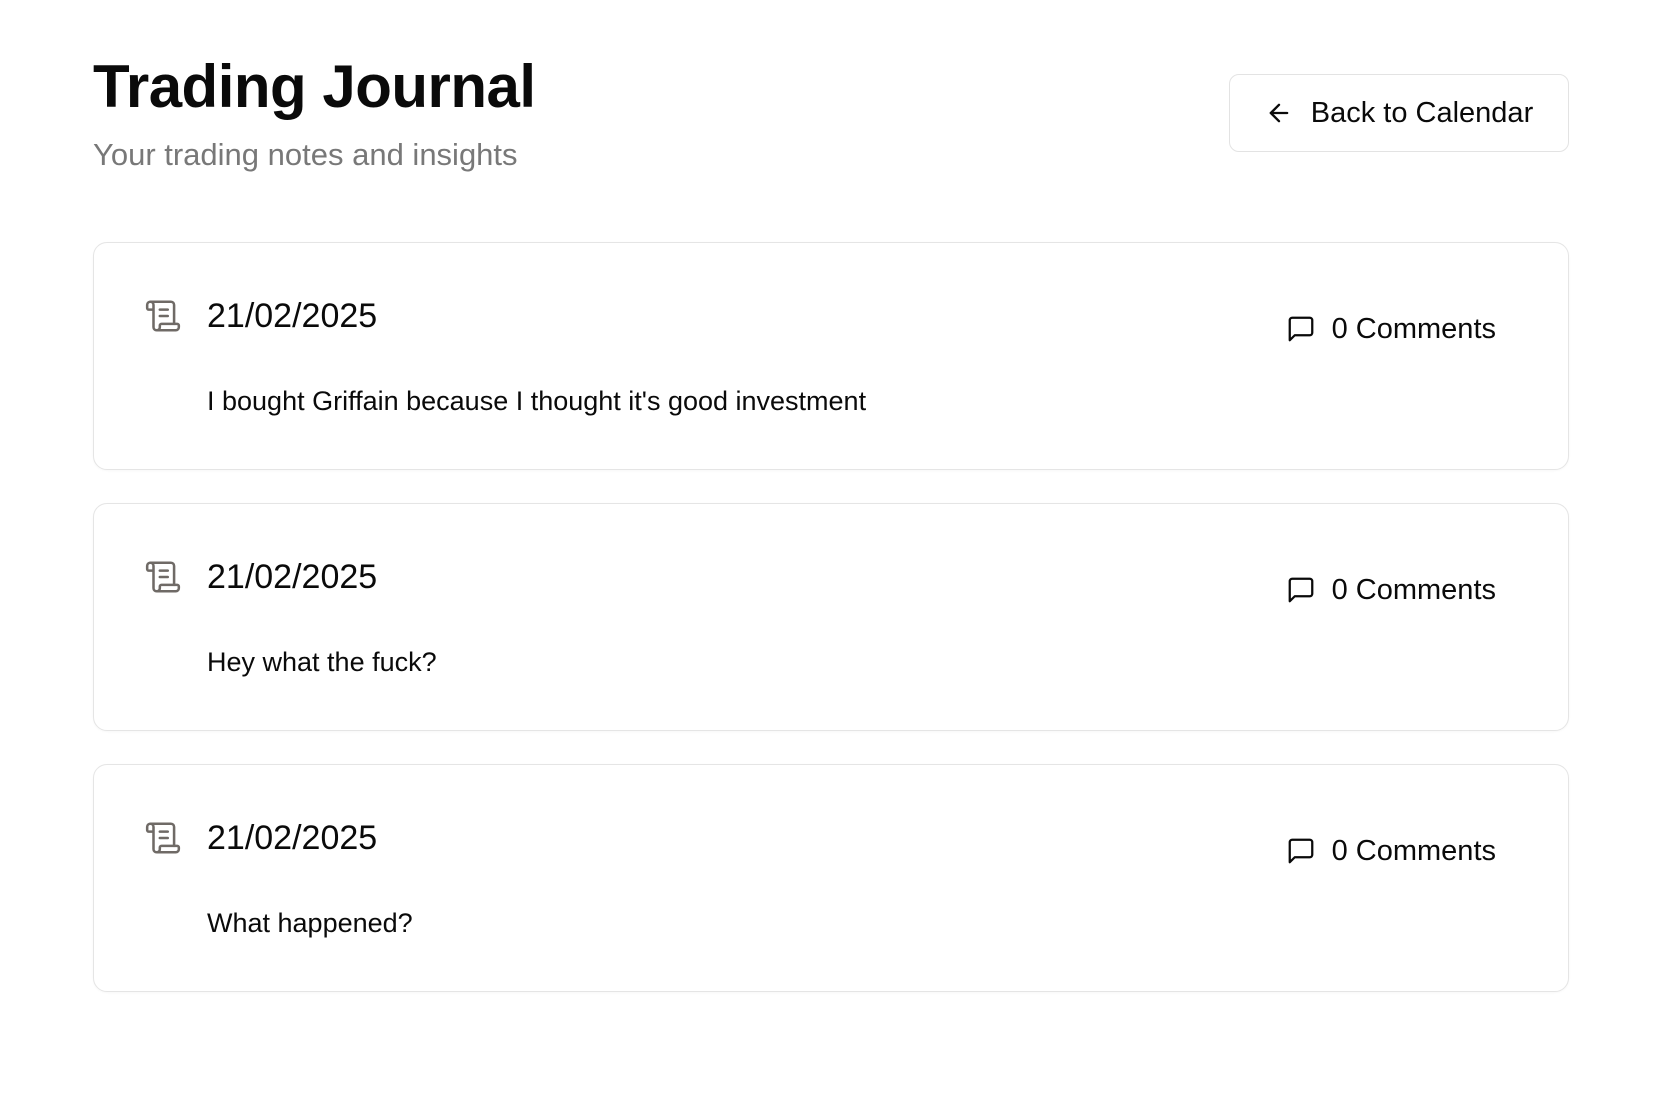 Image resolution: width=1654 pixels, height=1100 pixels. What do you see at coordinates (310, 923) in the screenshot?
I see `entry-text: What happened?` at bounding box center [310, 923].